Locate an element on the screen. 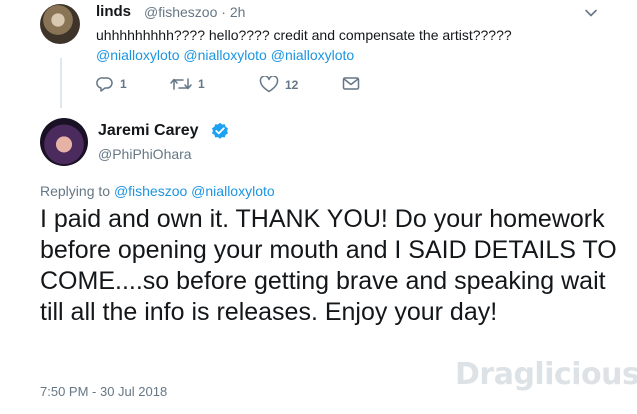 This screenshot has width=637, height=414. avatar-linds is located at coordinates (60, 24).